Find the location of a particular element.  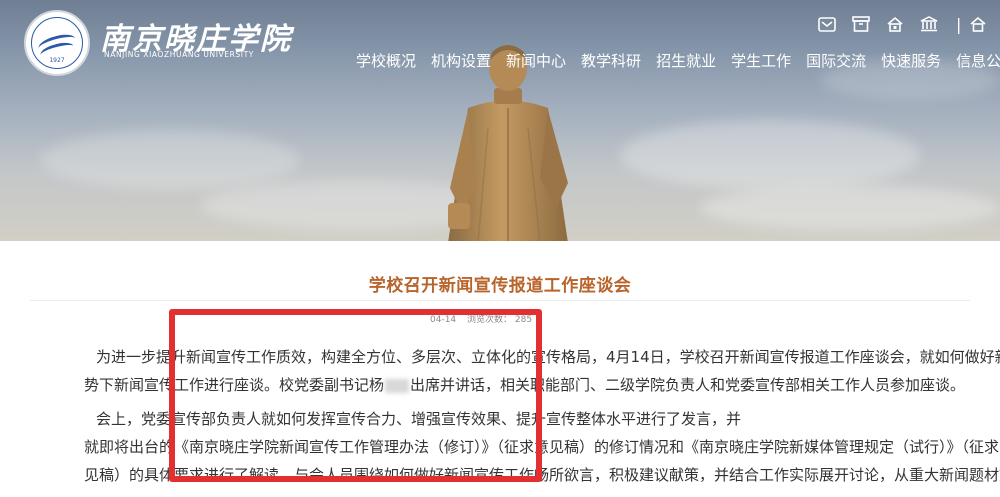

archive-icon is located at coordinates (861, 24).